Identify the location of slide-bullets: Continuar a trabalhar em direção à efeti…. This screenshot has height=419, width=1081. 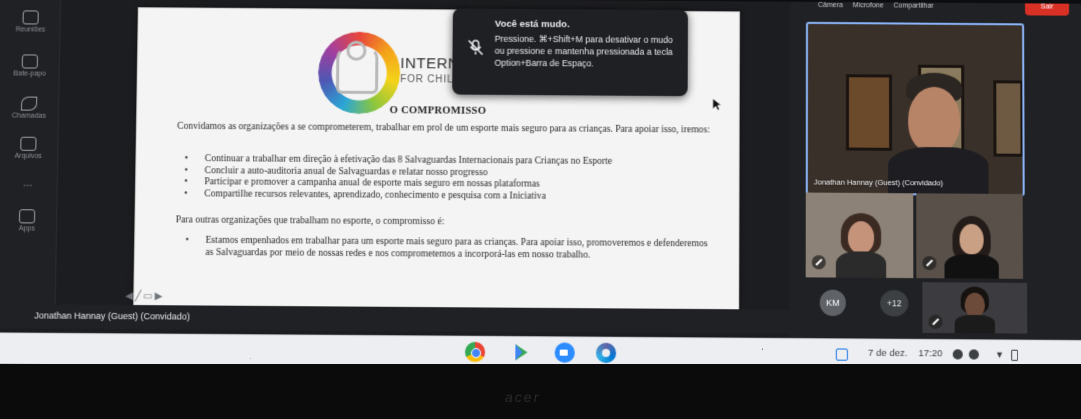
(455, 178).